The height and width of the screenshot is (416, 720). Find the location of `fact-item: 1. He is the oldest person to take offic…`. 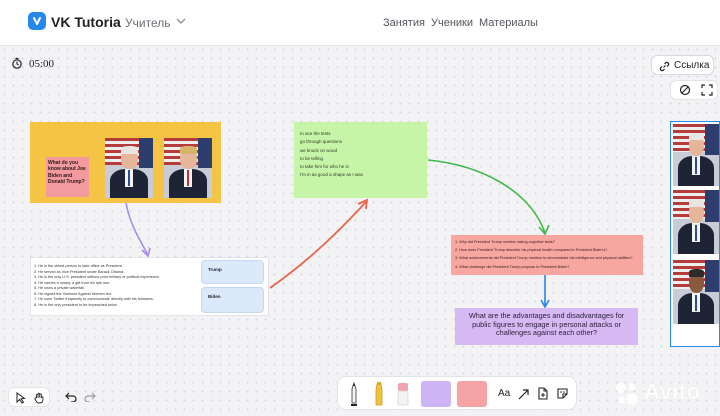

fact-item: 1. He is the oldest person to take offic… is located at coordinates (78, 266).